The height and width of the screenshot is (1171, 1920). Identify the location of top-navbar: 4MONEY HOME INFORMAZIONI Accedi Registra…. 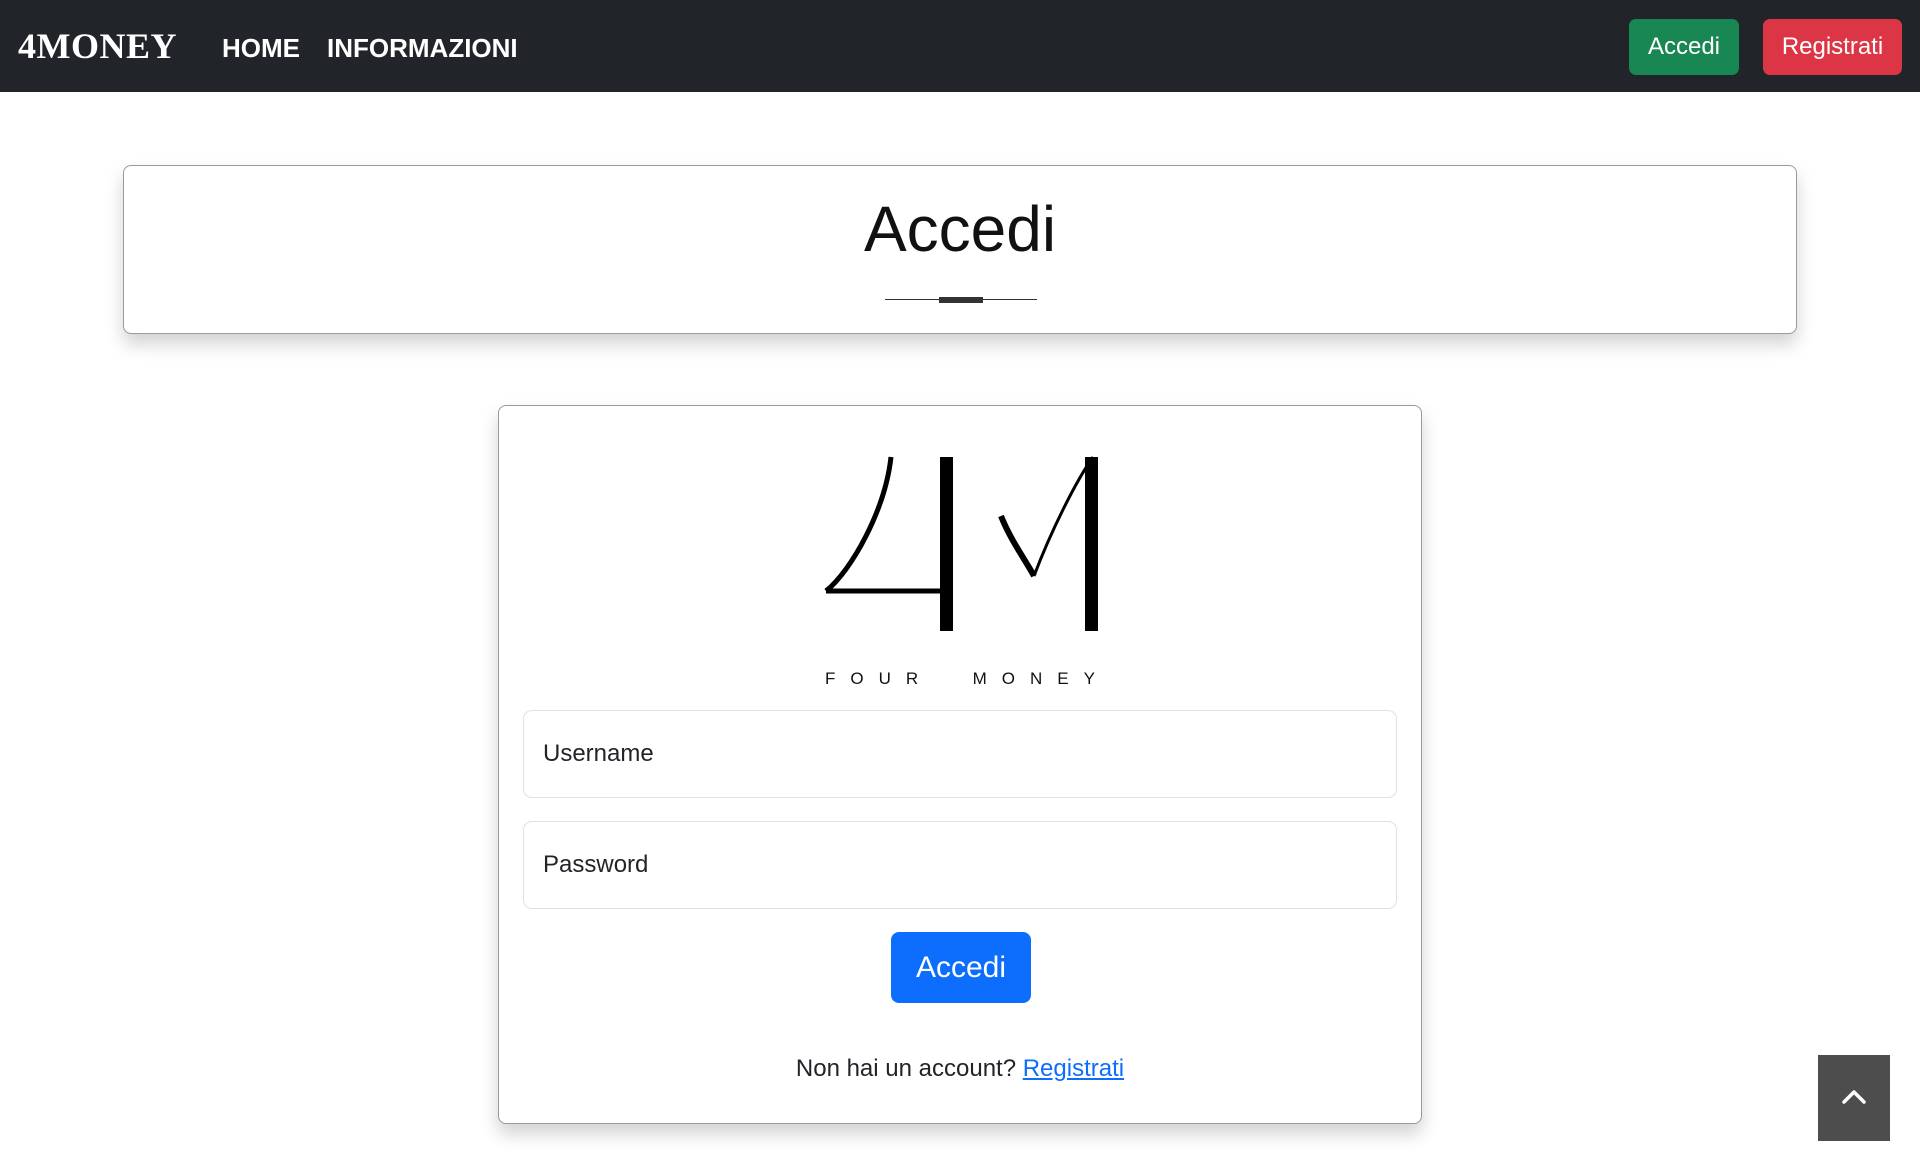
(960, 46).